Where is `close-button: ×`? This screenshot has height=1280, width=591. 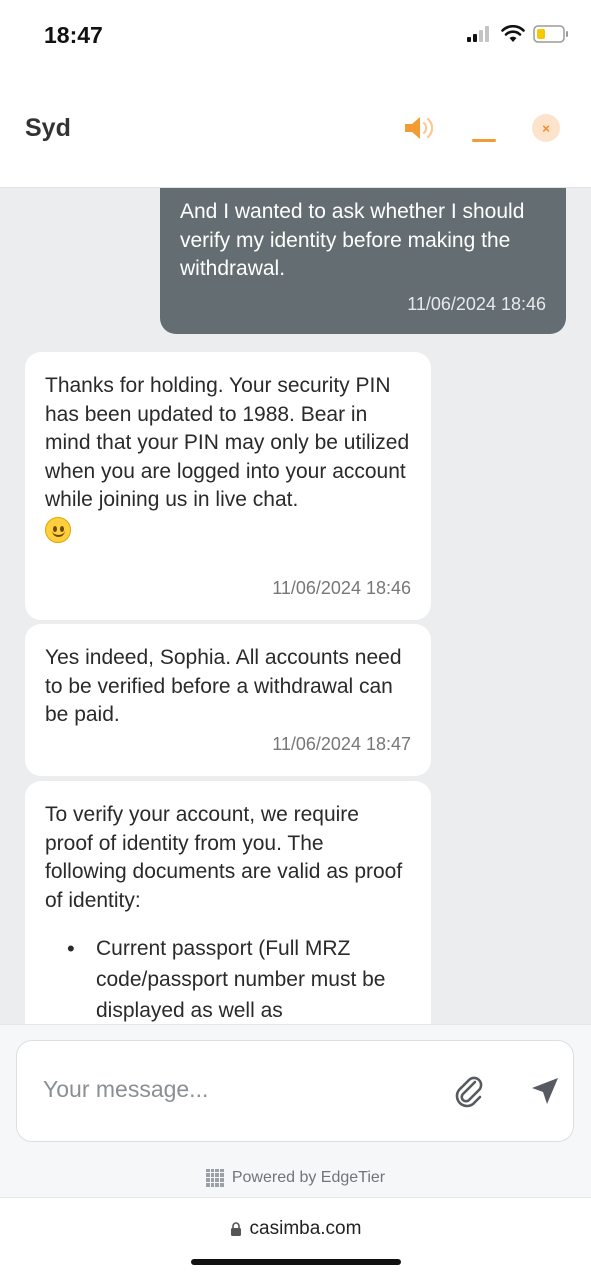
close-button: × is located at coordinates (546, 128).